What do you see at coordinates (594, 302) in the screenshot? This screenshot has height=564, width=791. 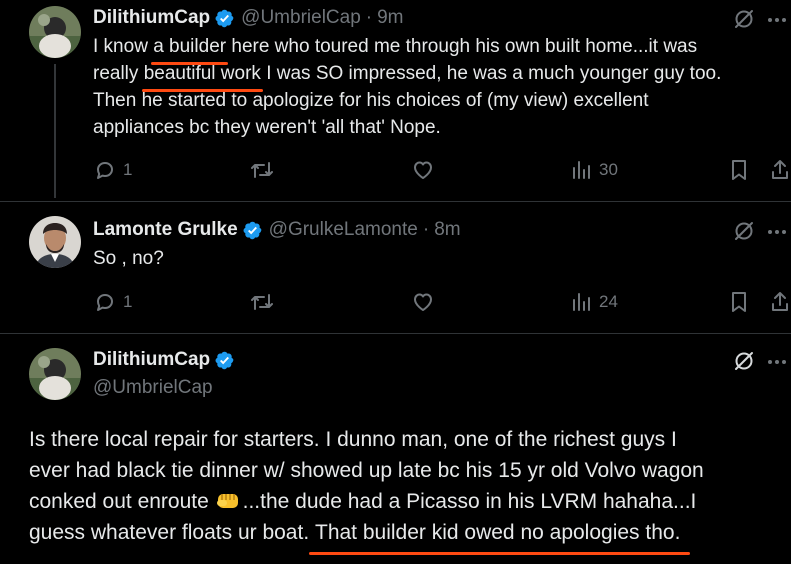 I see `views-button: 24` at bounding box center [594, 302].